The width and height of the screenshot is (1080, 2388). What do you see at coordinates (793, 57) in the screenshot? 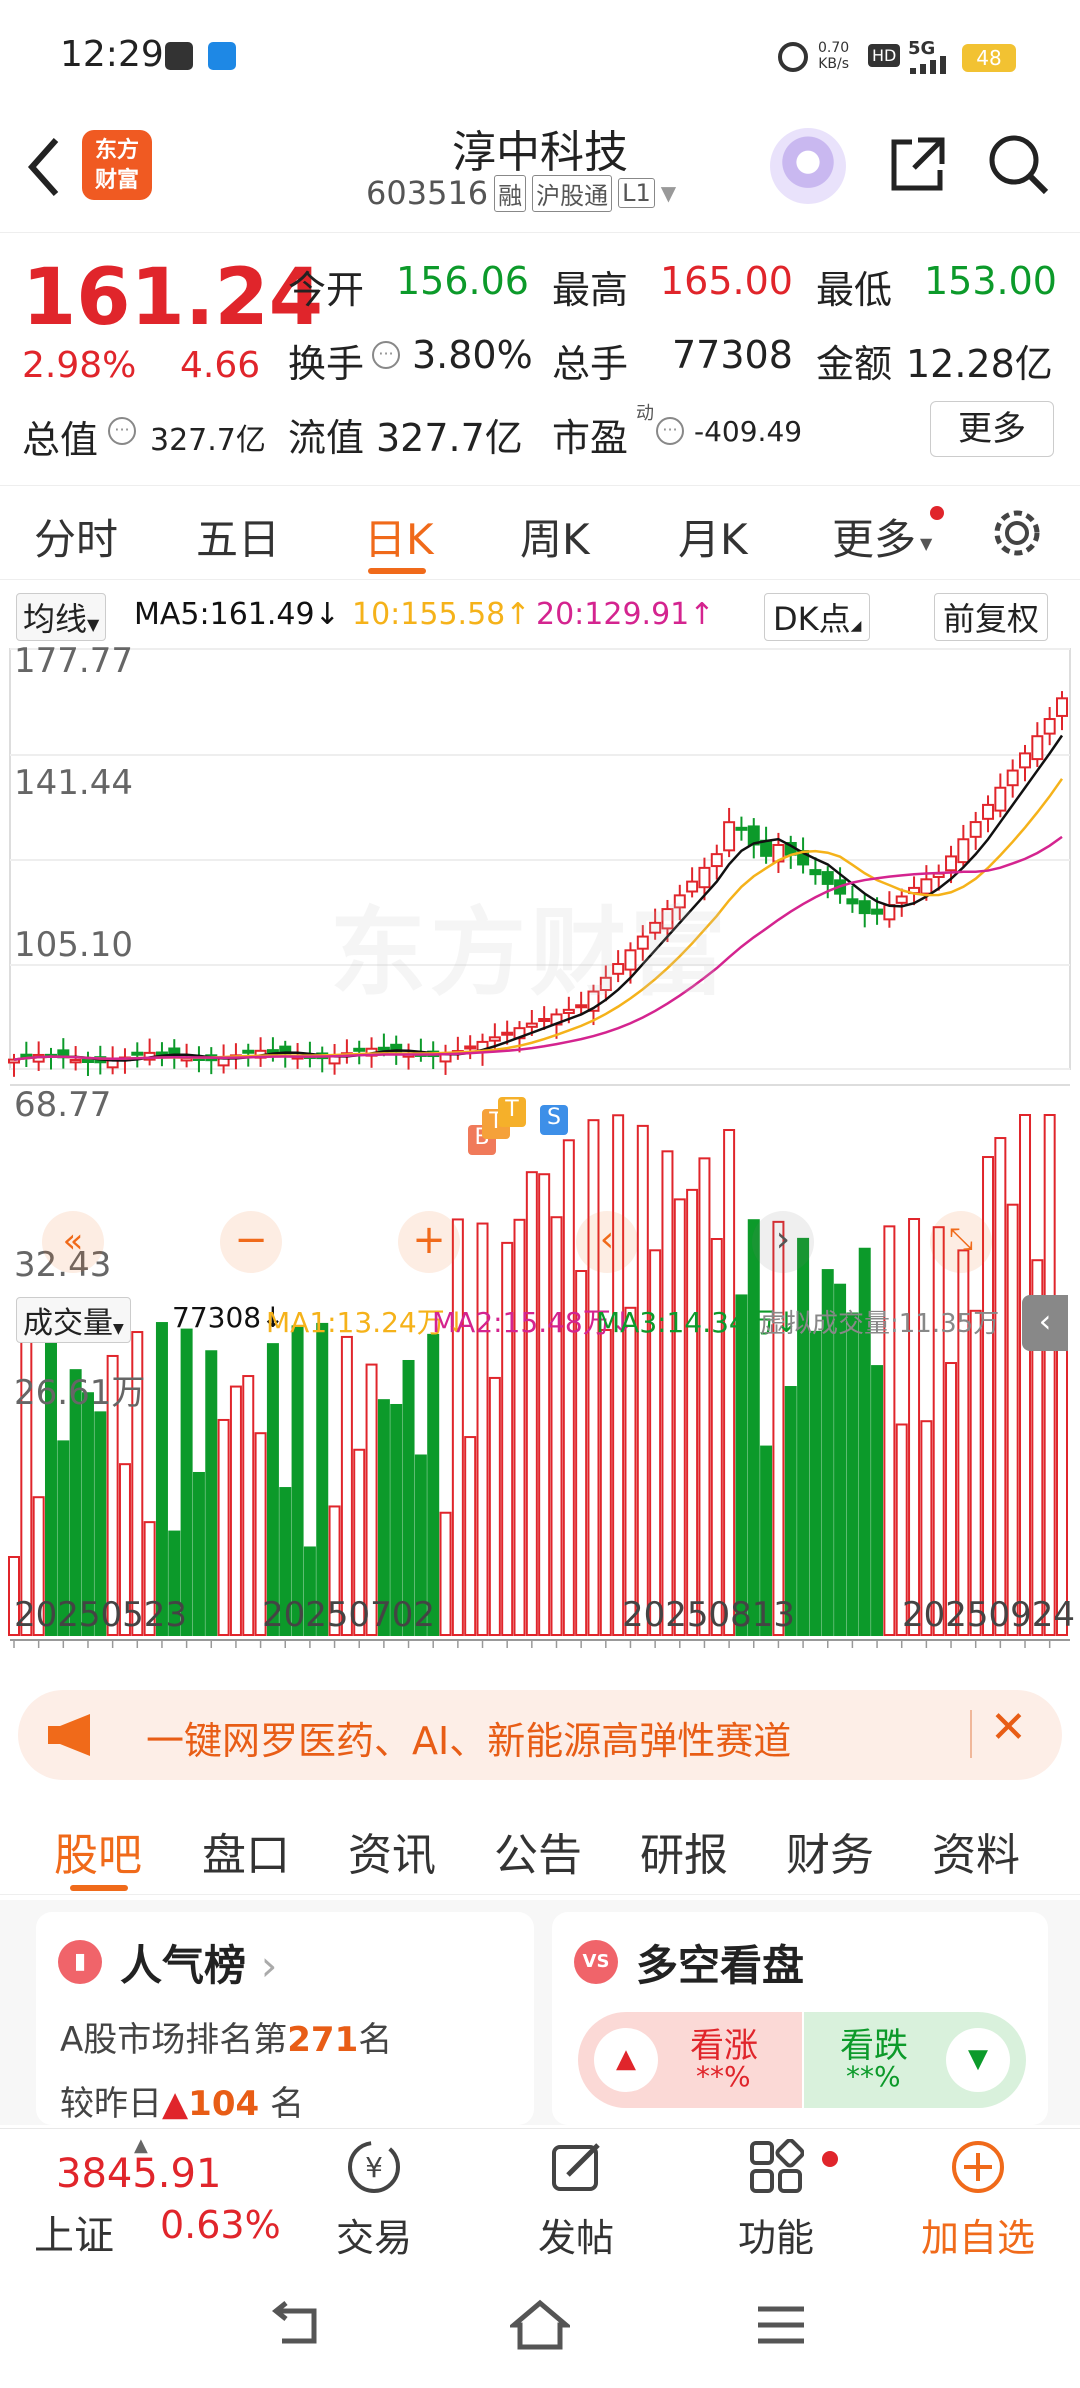
I see `alarm-icon` at bounding box center [793, 57].